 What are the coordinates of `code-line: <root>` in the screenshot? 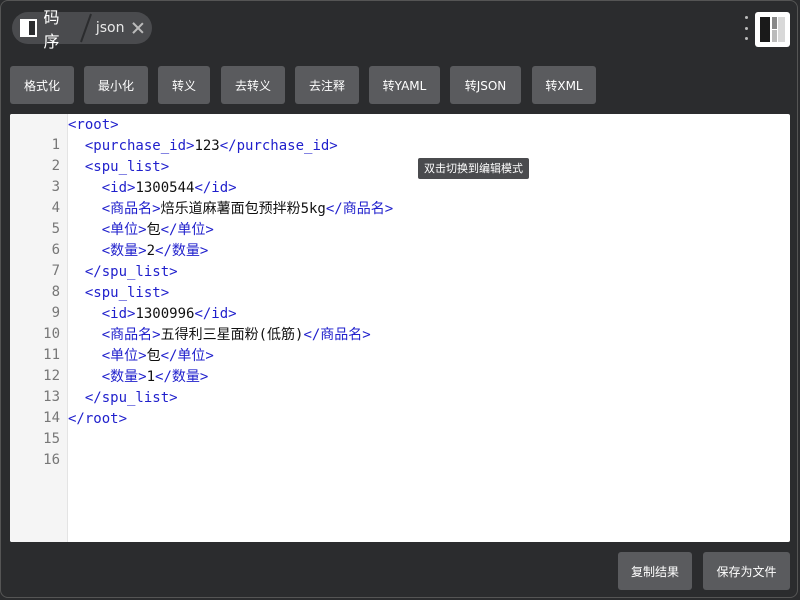 It's located at (93, 125).